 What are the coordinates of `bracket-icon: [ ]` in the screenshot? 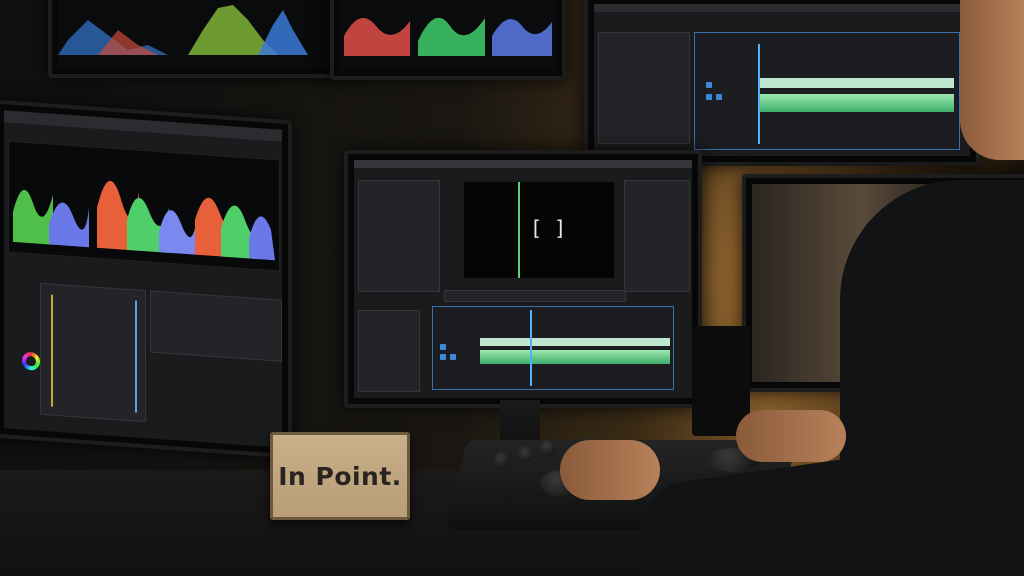 It's located at (548, 228).